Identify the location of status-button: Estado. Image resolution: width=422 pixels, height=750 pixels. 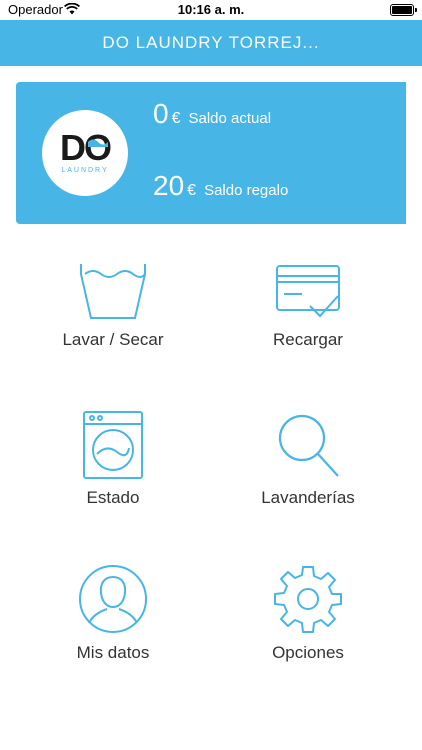
(113, 459).